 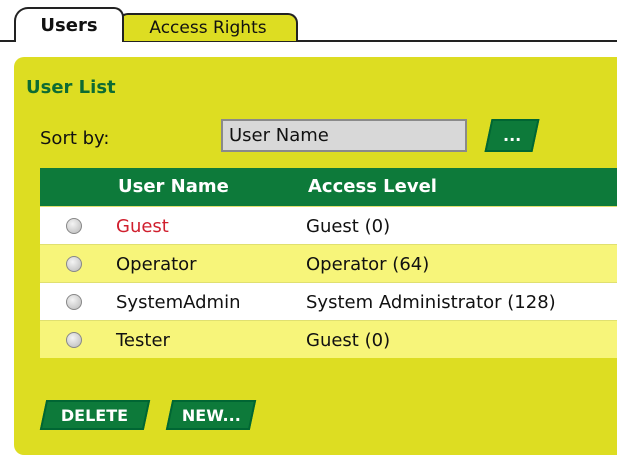 What do you see at coordinates (308, 21) in the screenshot?
I see `tab-bar: Access Rights Users` at bounding box center [308, 21].